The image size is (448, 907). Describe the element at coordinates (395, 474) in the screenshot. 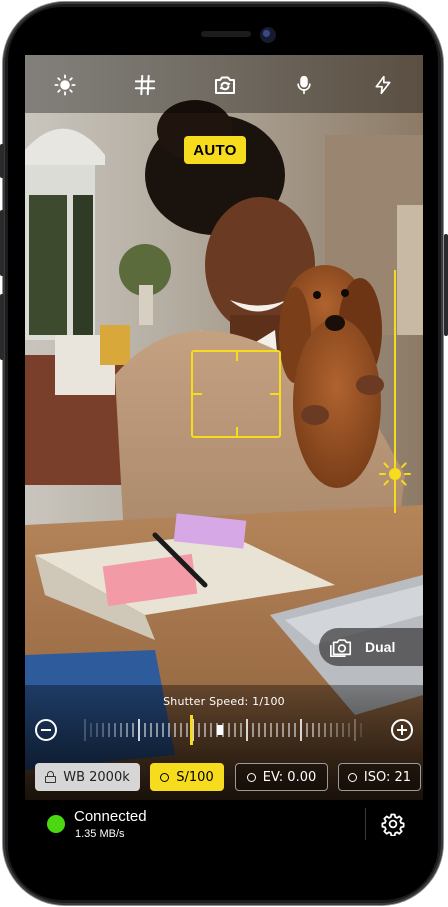

I see `exposure-sun-icon` at that location.